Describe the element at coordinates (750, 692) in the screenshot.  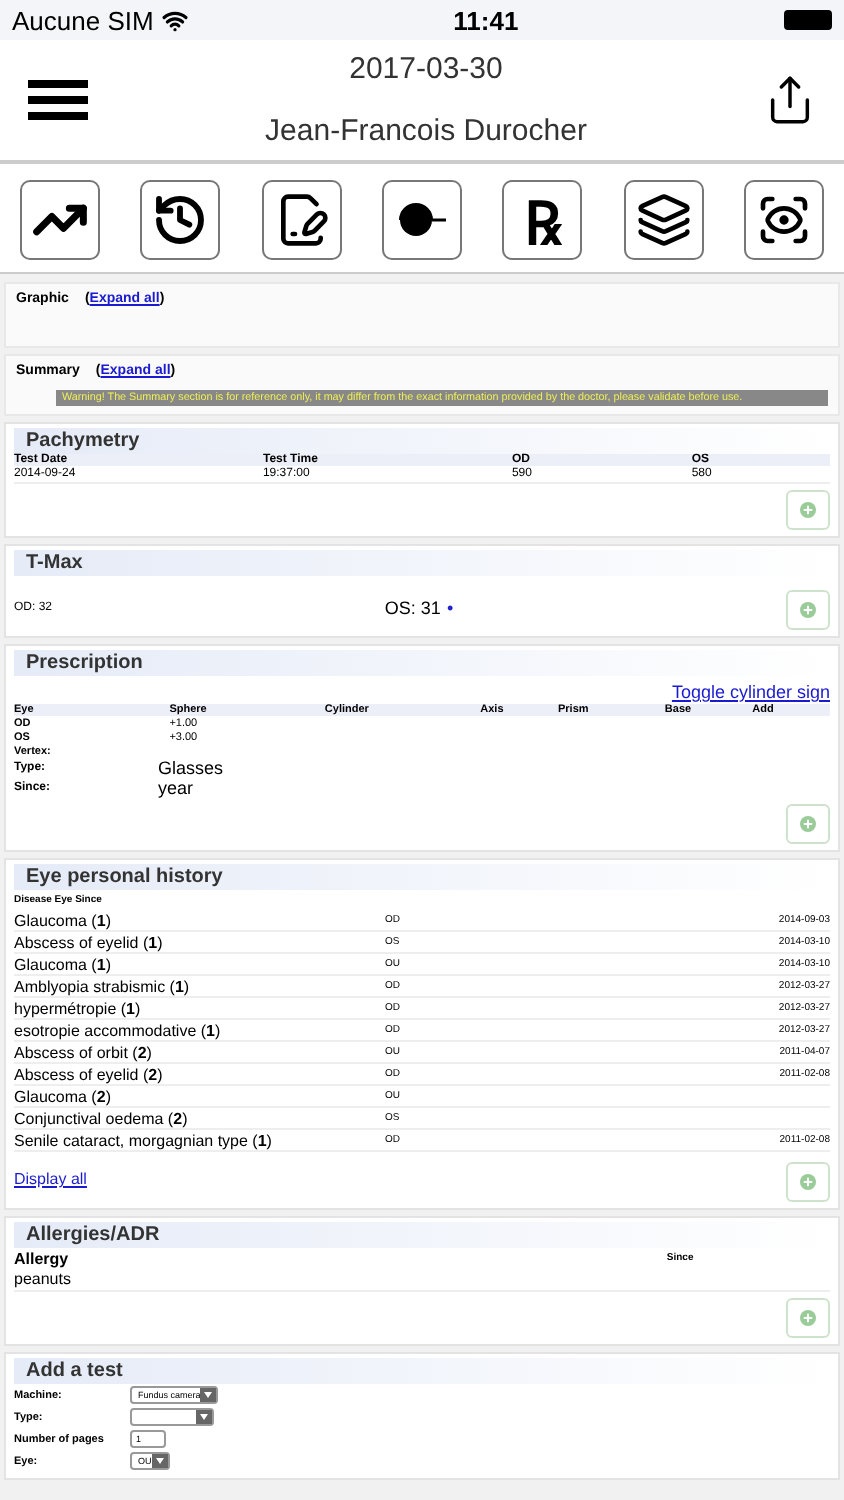
I see `toggle-cylinder-link: Toggle cylinder sign` at that location.